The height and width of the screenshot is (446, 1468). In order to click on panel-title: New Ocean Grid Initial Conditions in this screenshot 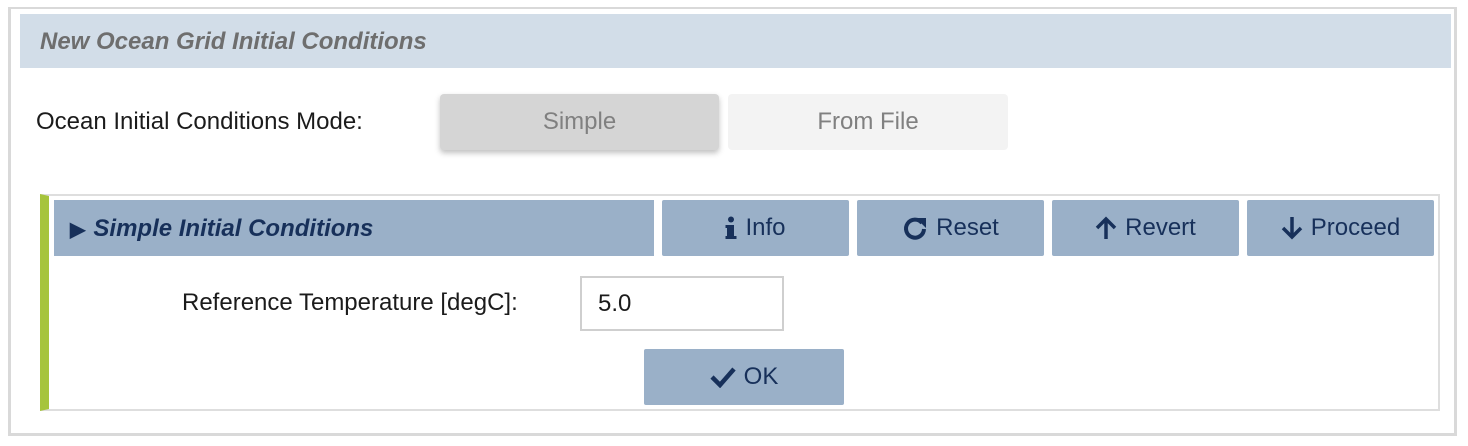, I will do `click(233, 41)`.